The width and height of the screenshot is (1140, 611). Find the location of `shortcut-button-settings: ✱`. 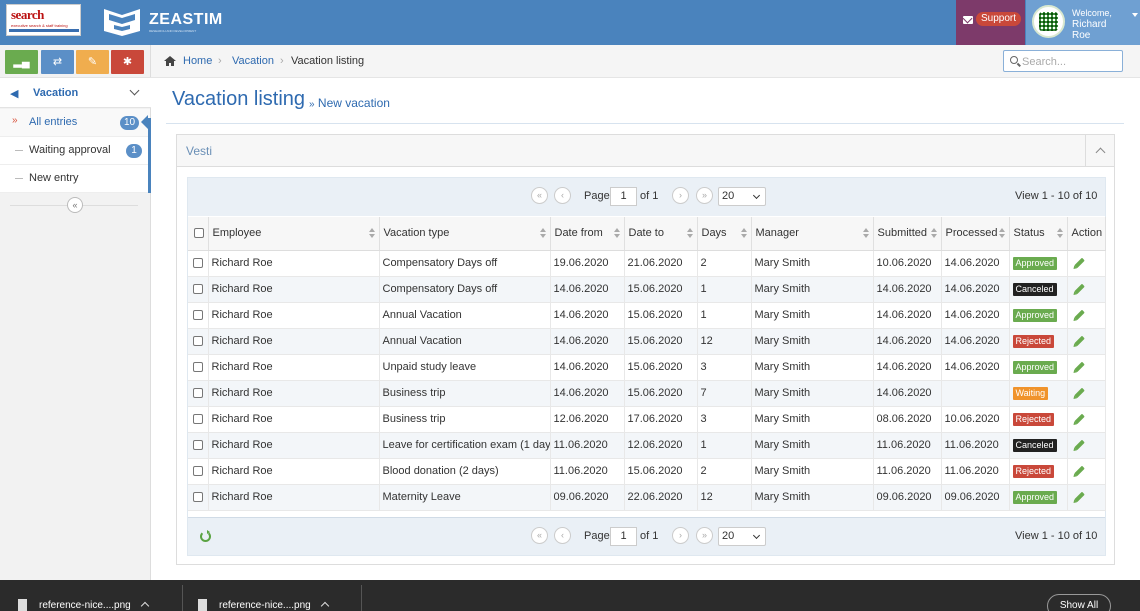

shortcut-button-settings: ✱ is located at coordinates (127, 62).